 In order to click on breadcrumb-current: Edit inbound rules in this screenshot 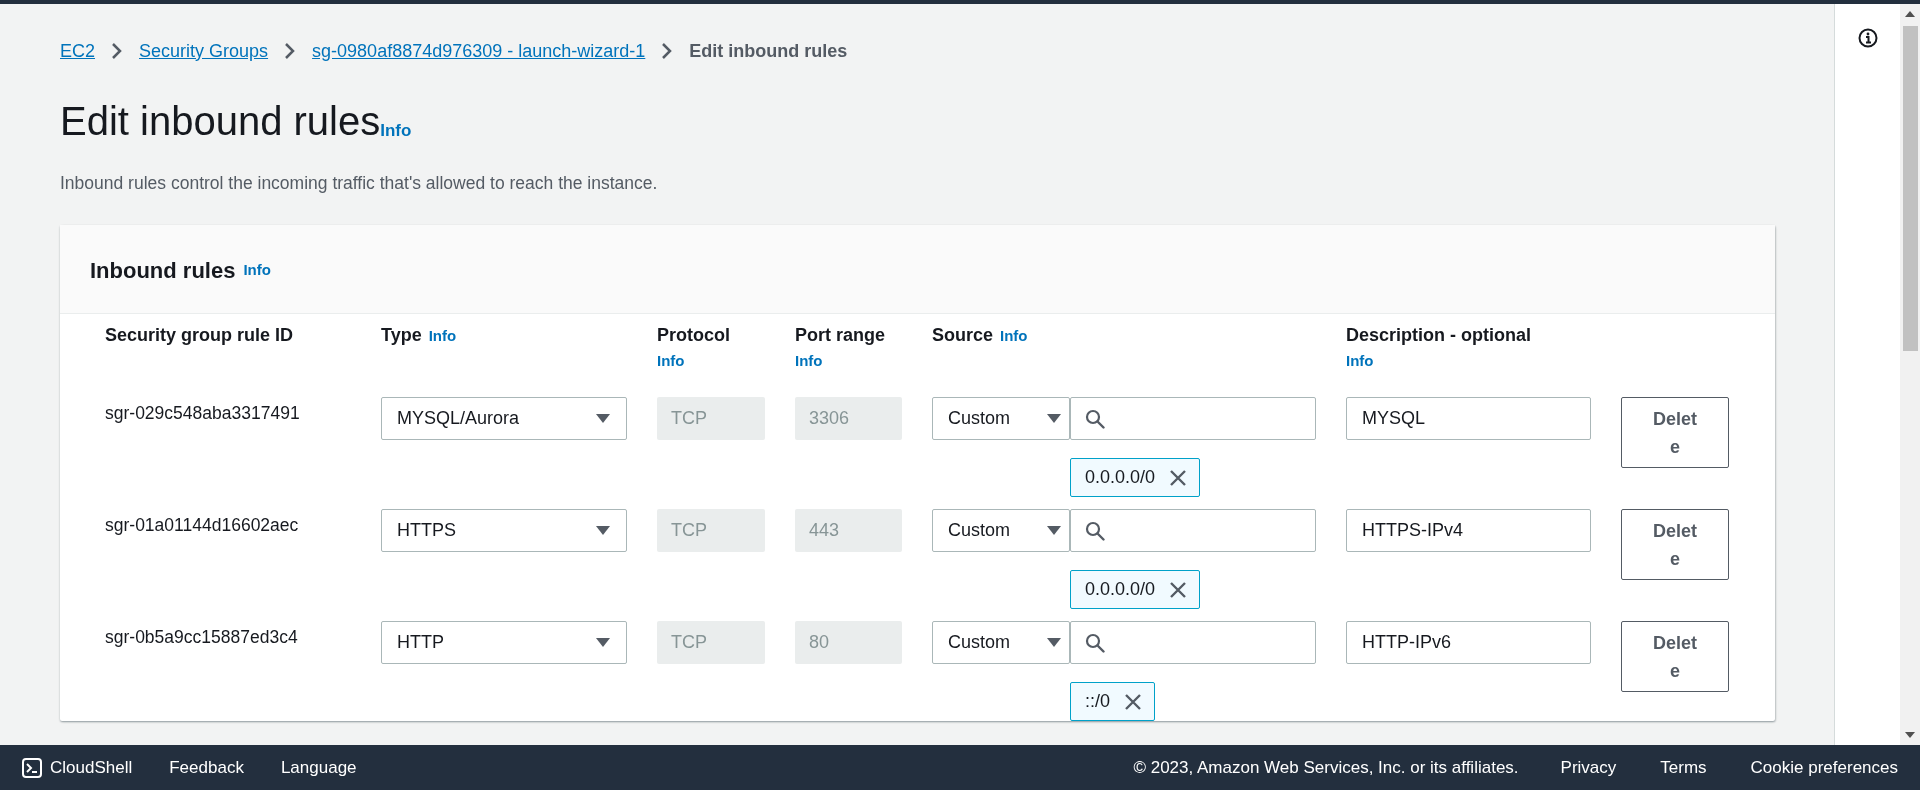, I will do `click(768, 51)`.